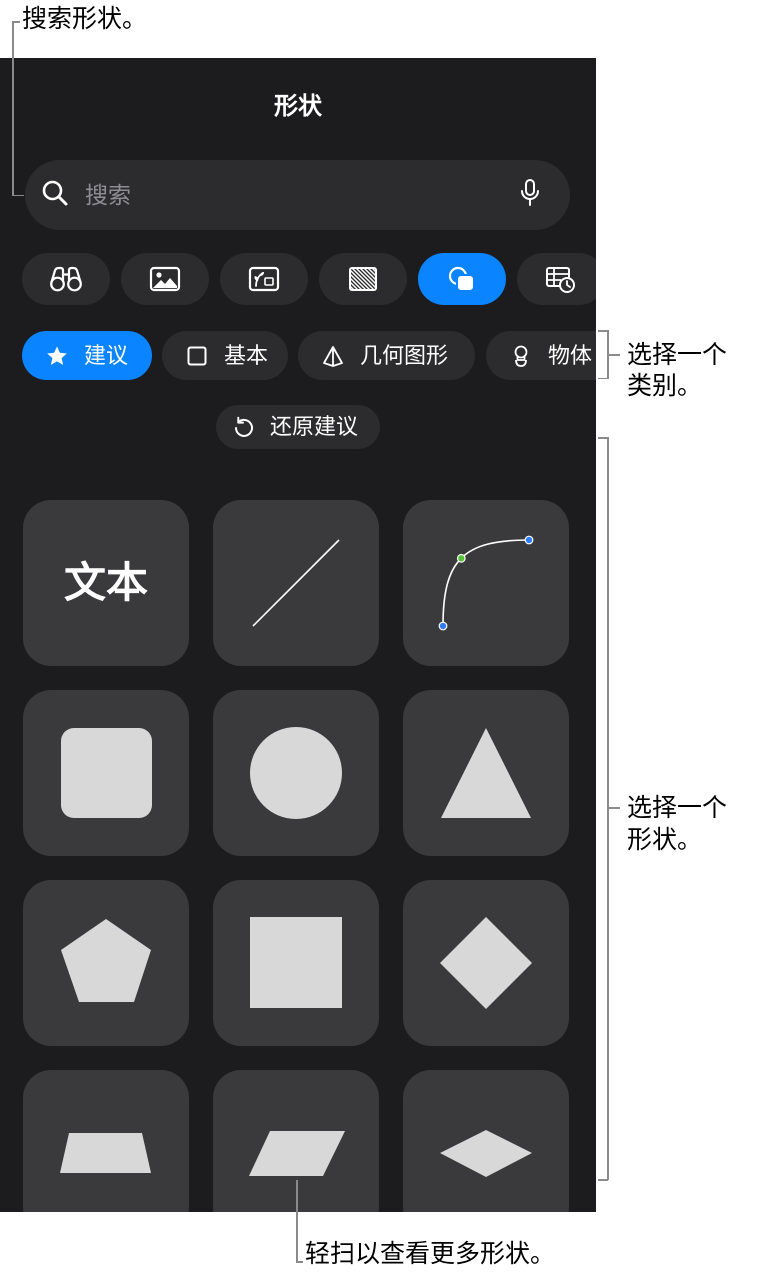 This screenshot has width=758, height=1274. I want to click on diamond-icon, so click(486, 963).